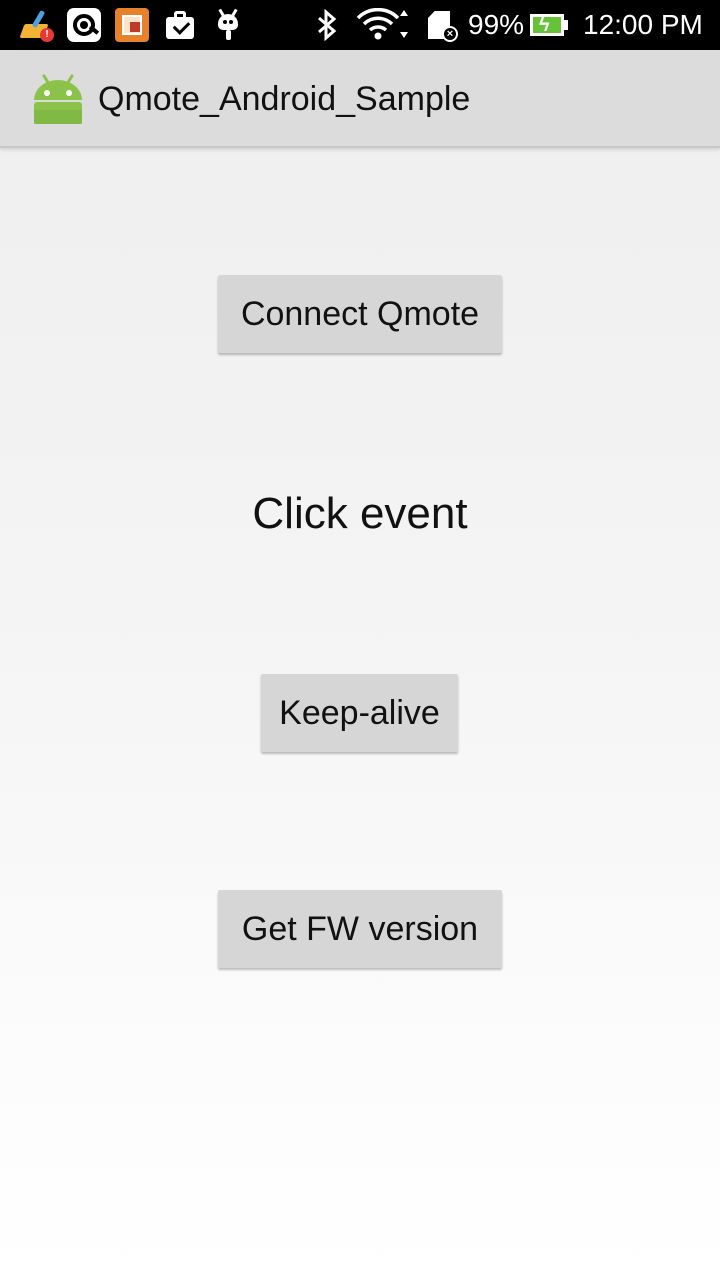 This screenshot has height=1280, width=720. I want to click on action-bar: Qmote_Android_Sample, so click(360, 99).